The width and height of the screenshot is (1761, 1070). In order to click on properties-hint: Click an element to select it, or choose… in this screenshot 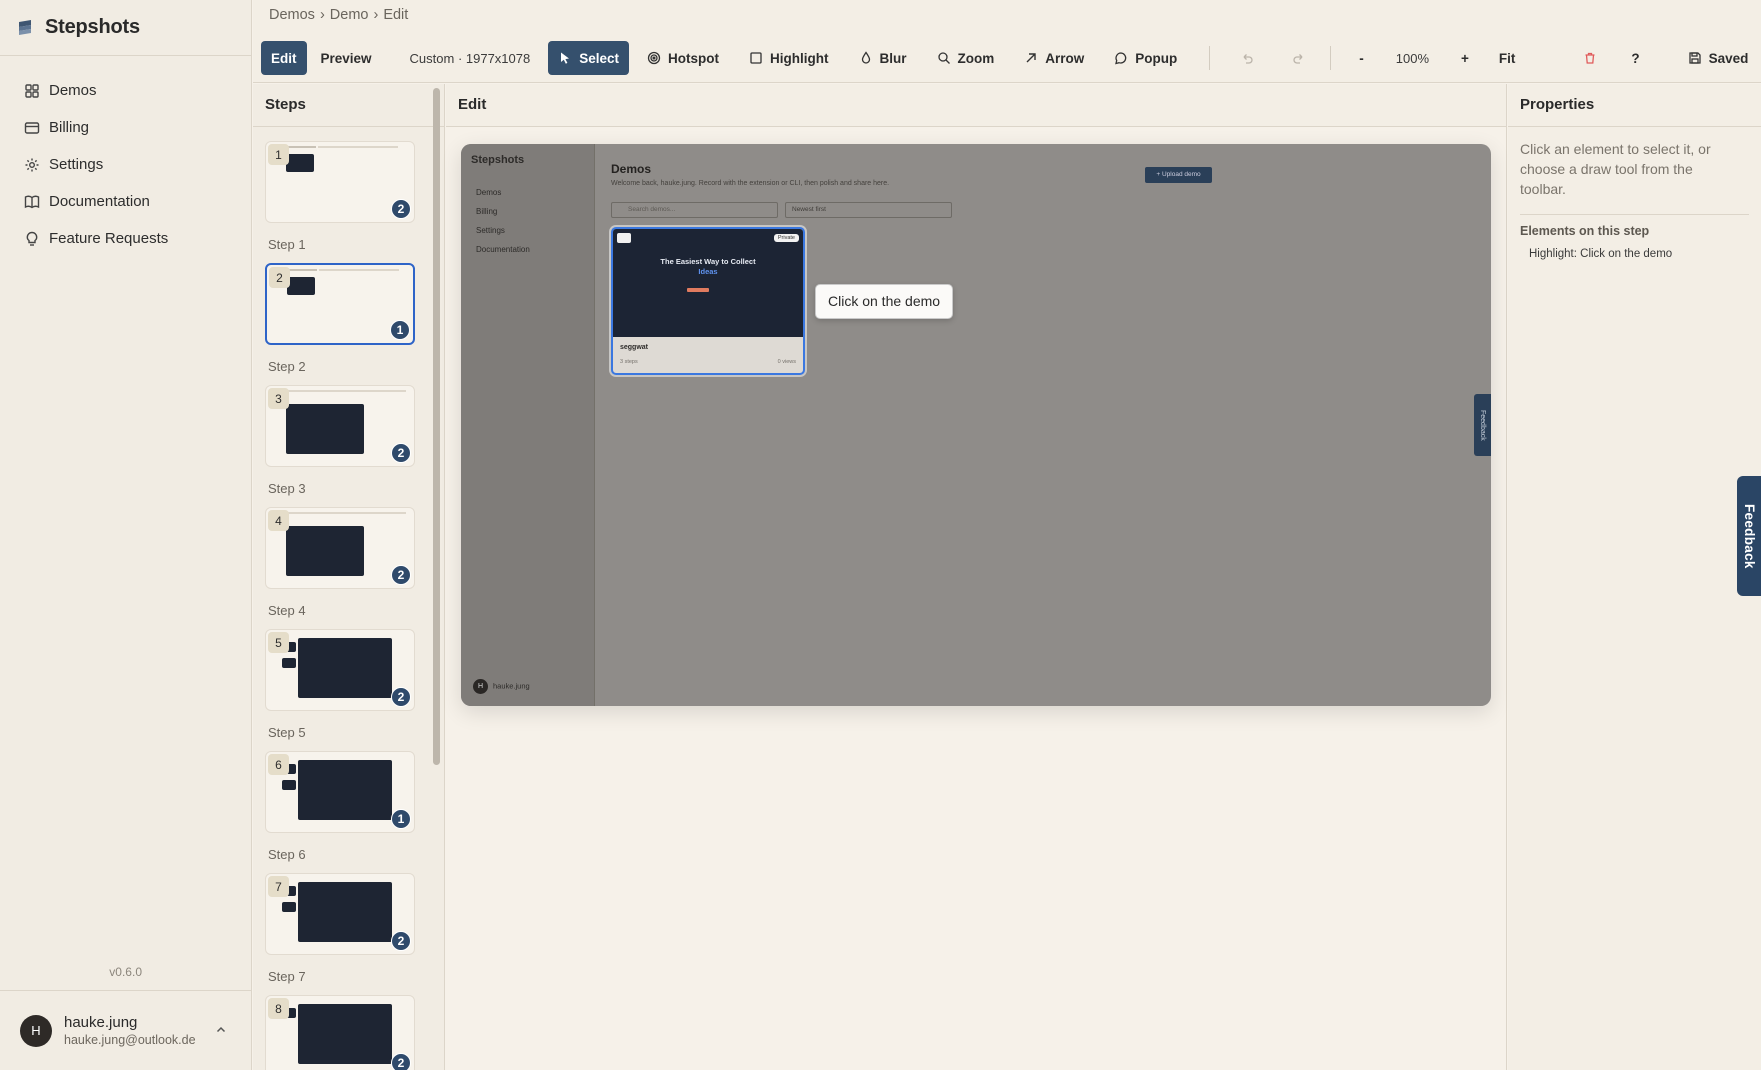, I will do `click(1615, 169)`.